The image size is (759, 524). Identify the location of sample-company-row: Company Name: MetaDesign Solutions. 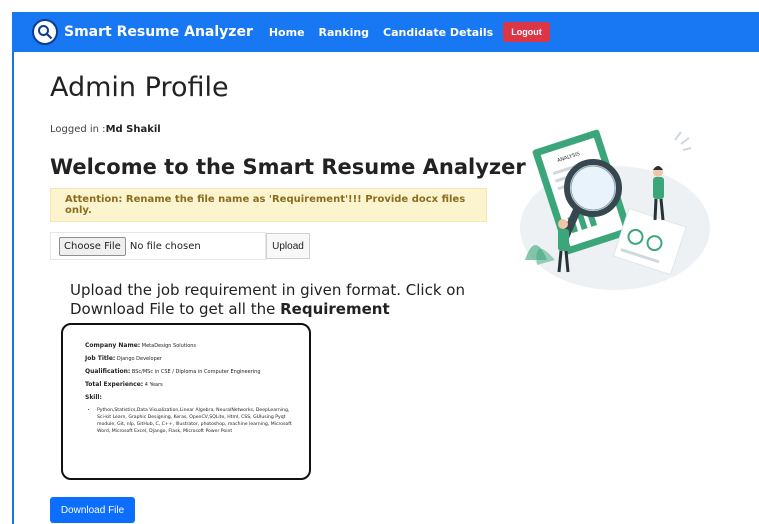
(197, 345).